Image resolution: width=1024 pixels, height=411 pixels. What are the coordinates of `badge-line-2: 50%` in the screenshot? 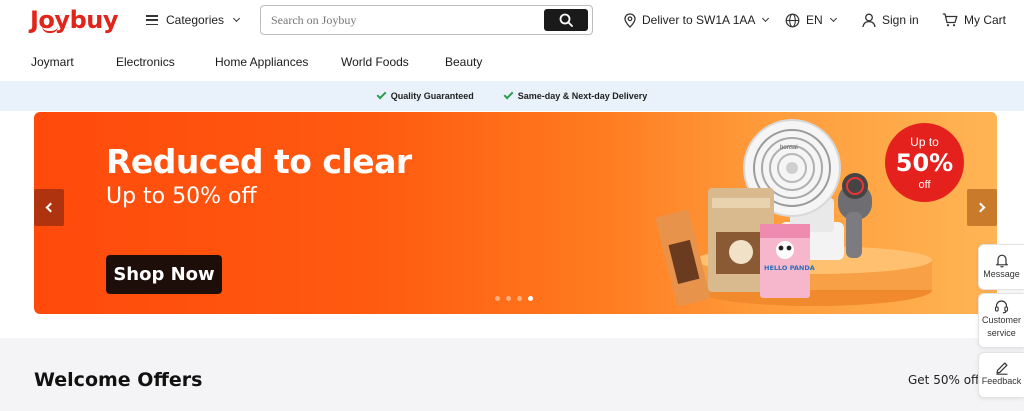 It's located at (924, 163).